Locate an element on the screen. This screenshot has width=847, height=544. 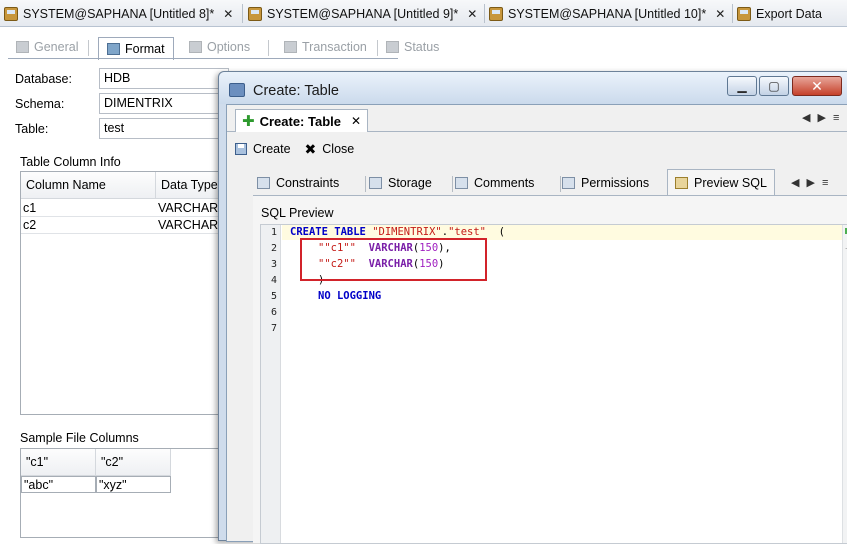
inner-tab-create-table: ✚ Create: Table ✕ is located at coordinates (302, 120).